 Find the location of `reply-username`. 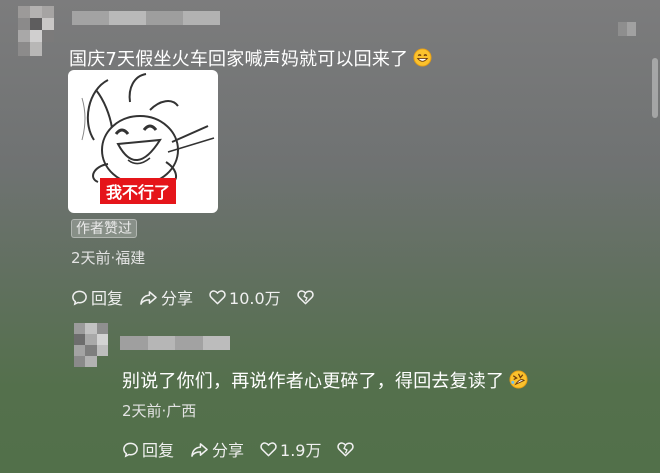

reply-username is located at coordinates (175, 343).